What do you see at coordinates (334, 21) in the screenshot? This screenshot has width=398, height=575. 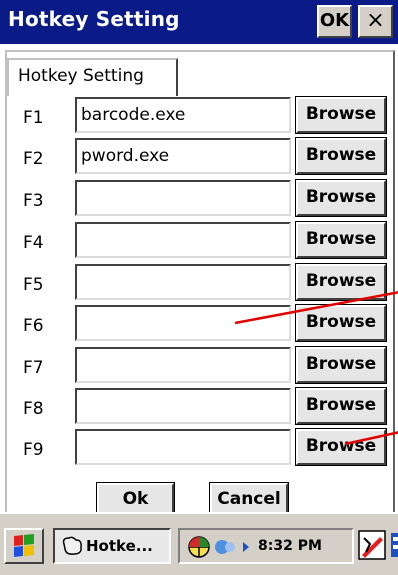 I see `title-ok-button: OK` at bounding box center [334, 21].